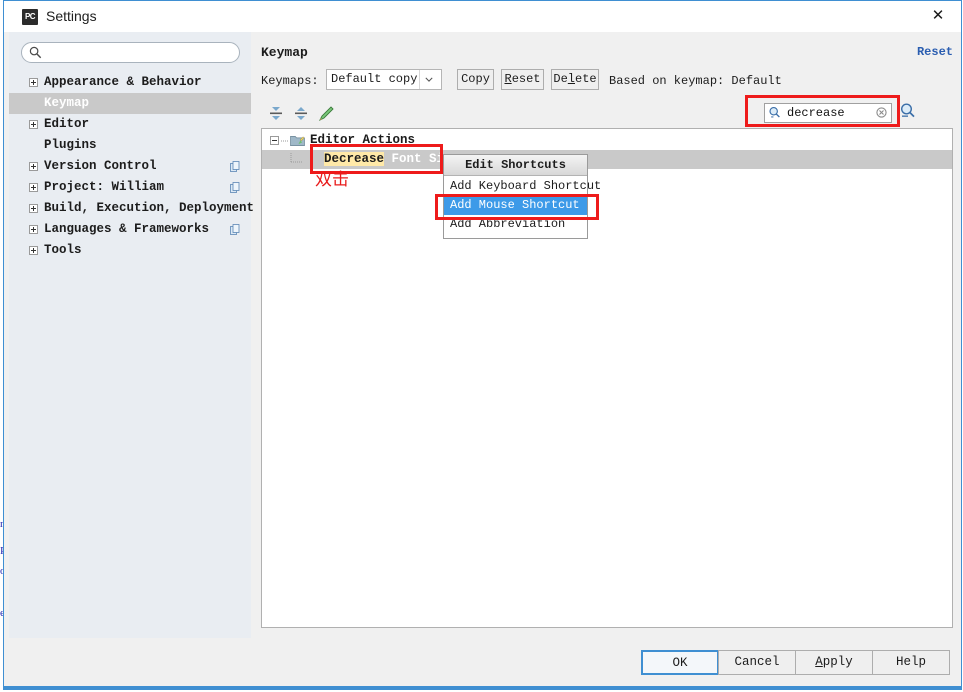 The height and width of the screenshot is (692, 963). I want to click on copy-button: Copy, so click(475, 79).